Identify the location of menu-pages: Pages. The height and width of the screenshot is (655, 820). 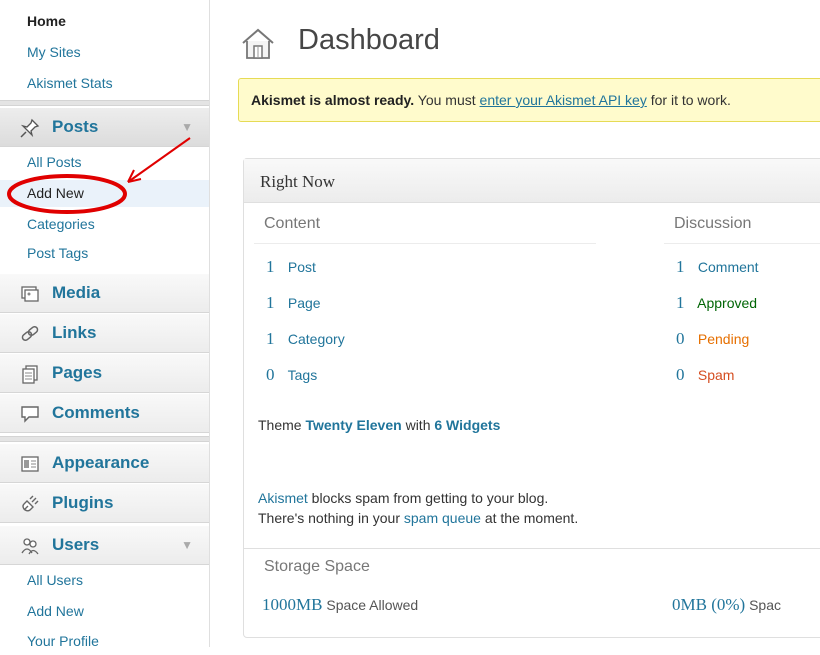
(104, 373).